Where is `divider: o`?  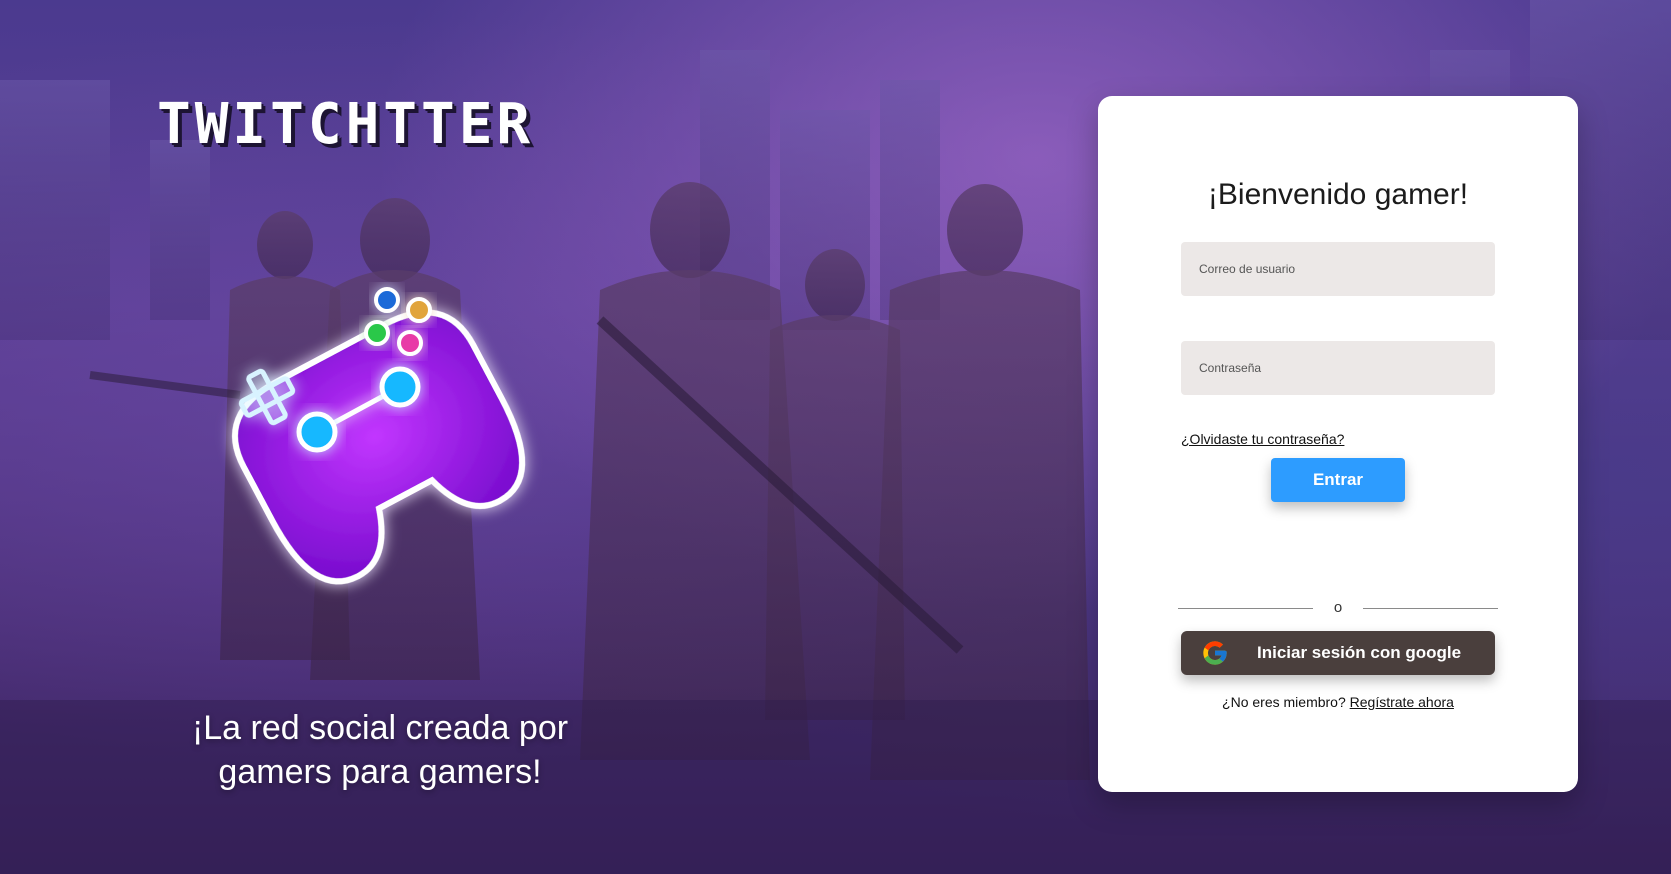
divider: o is located at coordinates (1338, 608).